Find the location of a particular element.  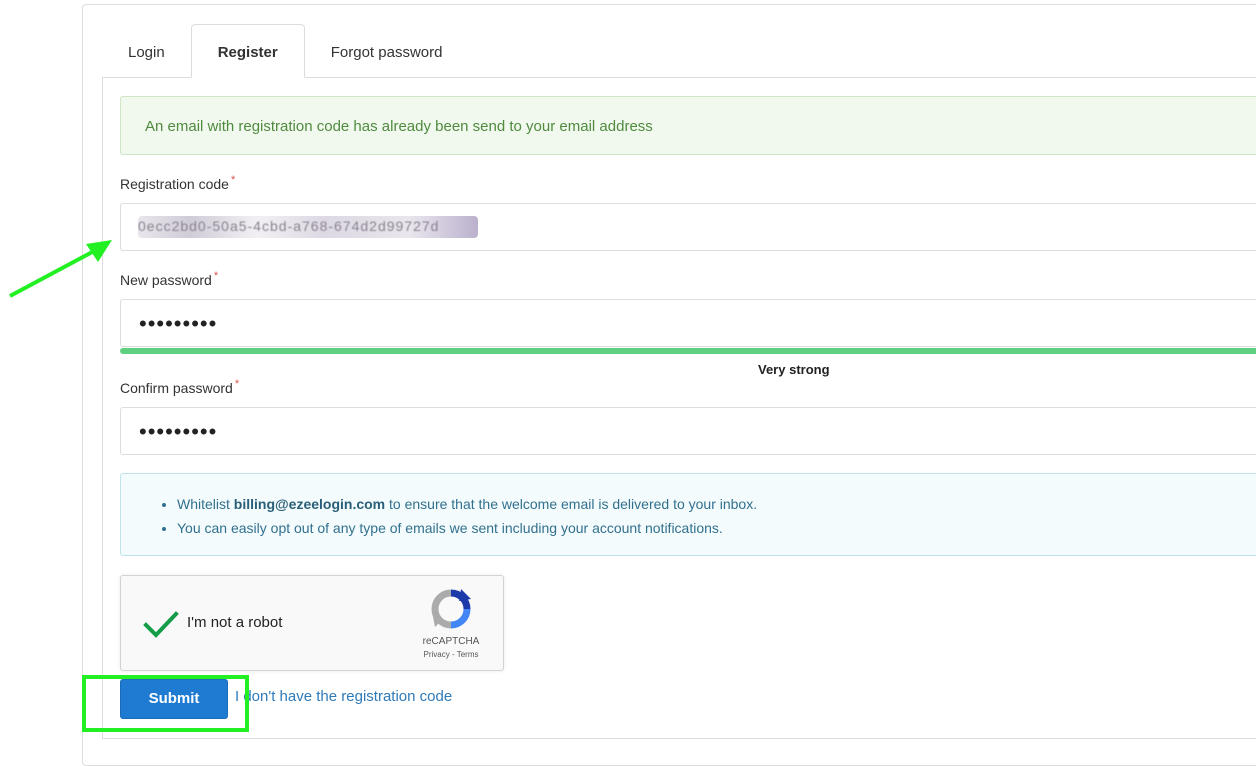

confirm-password-label: Confirm password * is located at coordinates (180, 387).